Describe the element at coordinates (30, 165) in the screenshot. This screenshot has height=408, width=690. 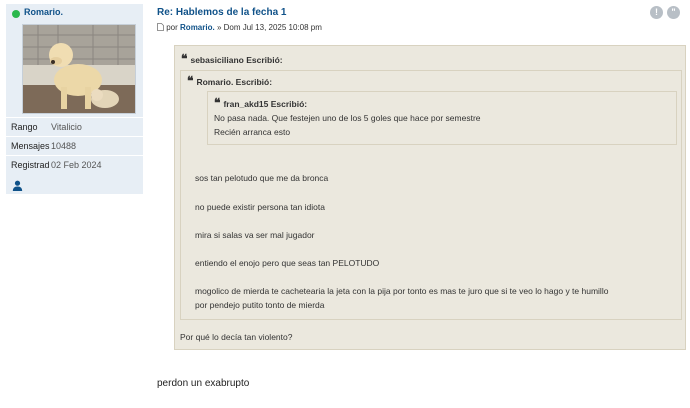
I see `joined-label: Registrad` at that location.